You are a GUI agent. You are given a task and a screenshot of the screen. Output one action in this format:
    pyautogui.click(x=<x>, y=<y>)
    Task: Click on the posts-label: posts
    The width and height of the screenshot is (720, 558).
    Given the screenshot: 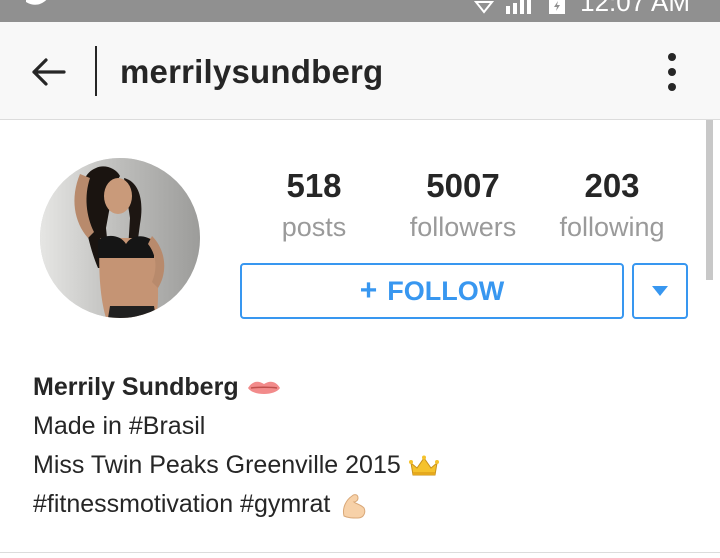 What is the action you would take?
    pyautogui.click(x=314, y=227)
    